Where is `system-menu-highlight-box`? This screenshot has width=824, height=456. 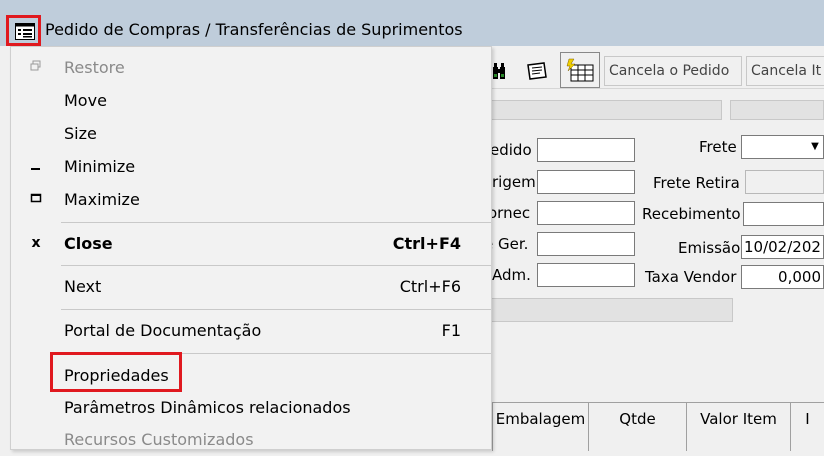
system-menu-highlight-box is located at coordinates (23, 30).